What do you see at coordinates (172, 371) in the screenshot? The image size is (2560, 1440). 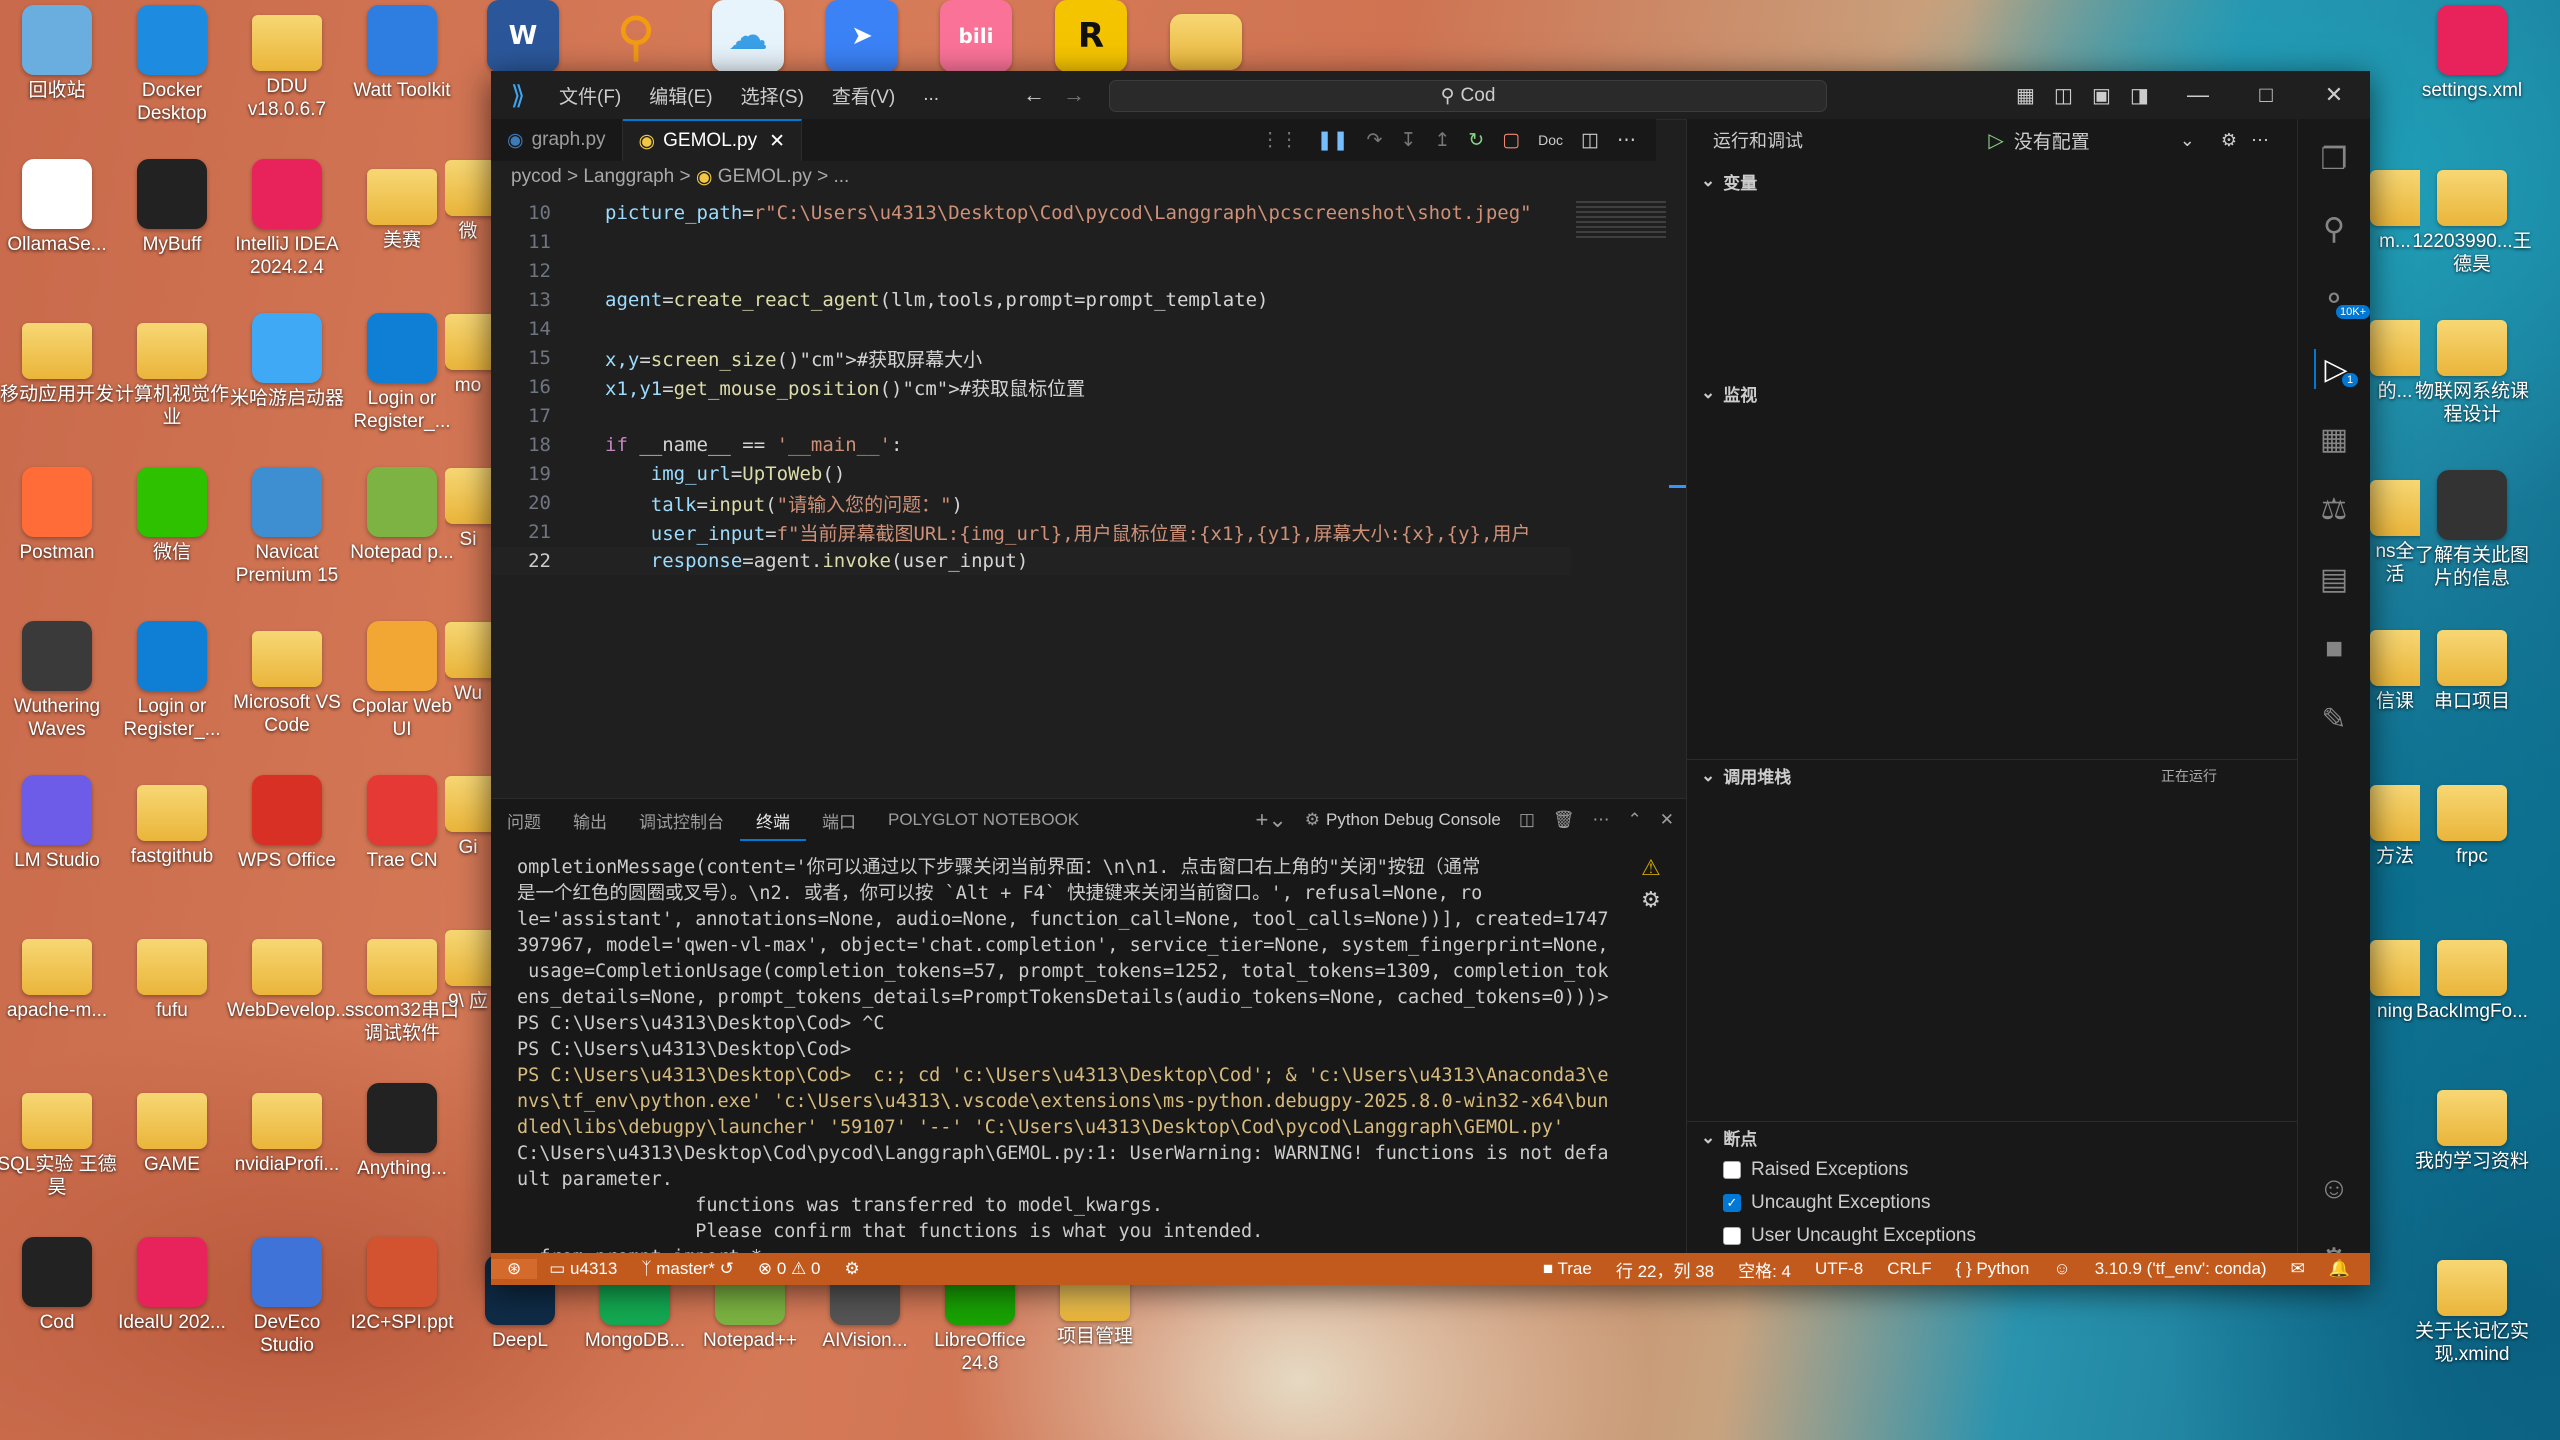 I see `desktop-icon: 计算机视觉作业` at bounding box center [172, 371].